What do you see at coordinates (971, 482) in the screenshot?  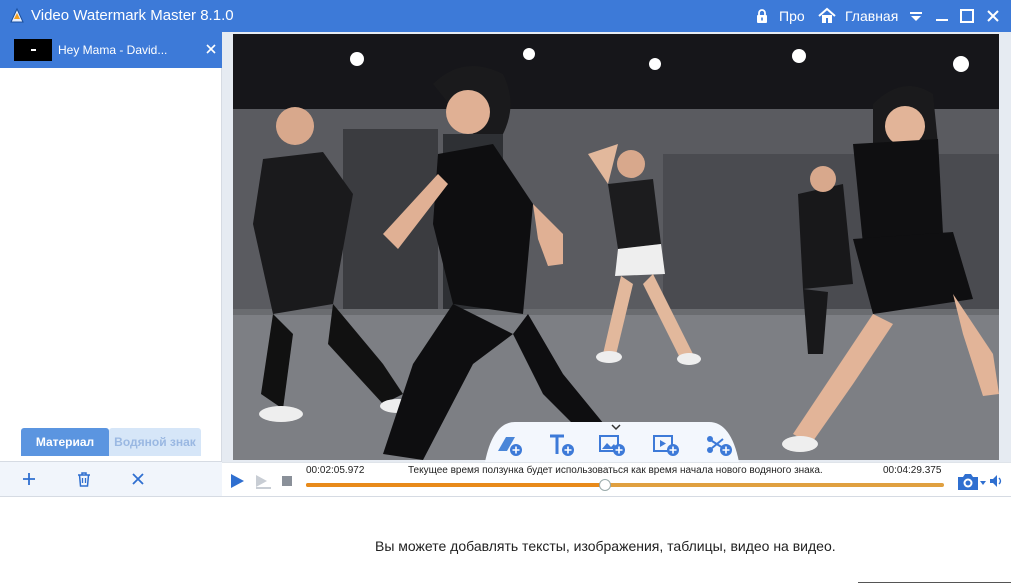 I see `snapshot-camera-icon` at bounding box center [971, 482].